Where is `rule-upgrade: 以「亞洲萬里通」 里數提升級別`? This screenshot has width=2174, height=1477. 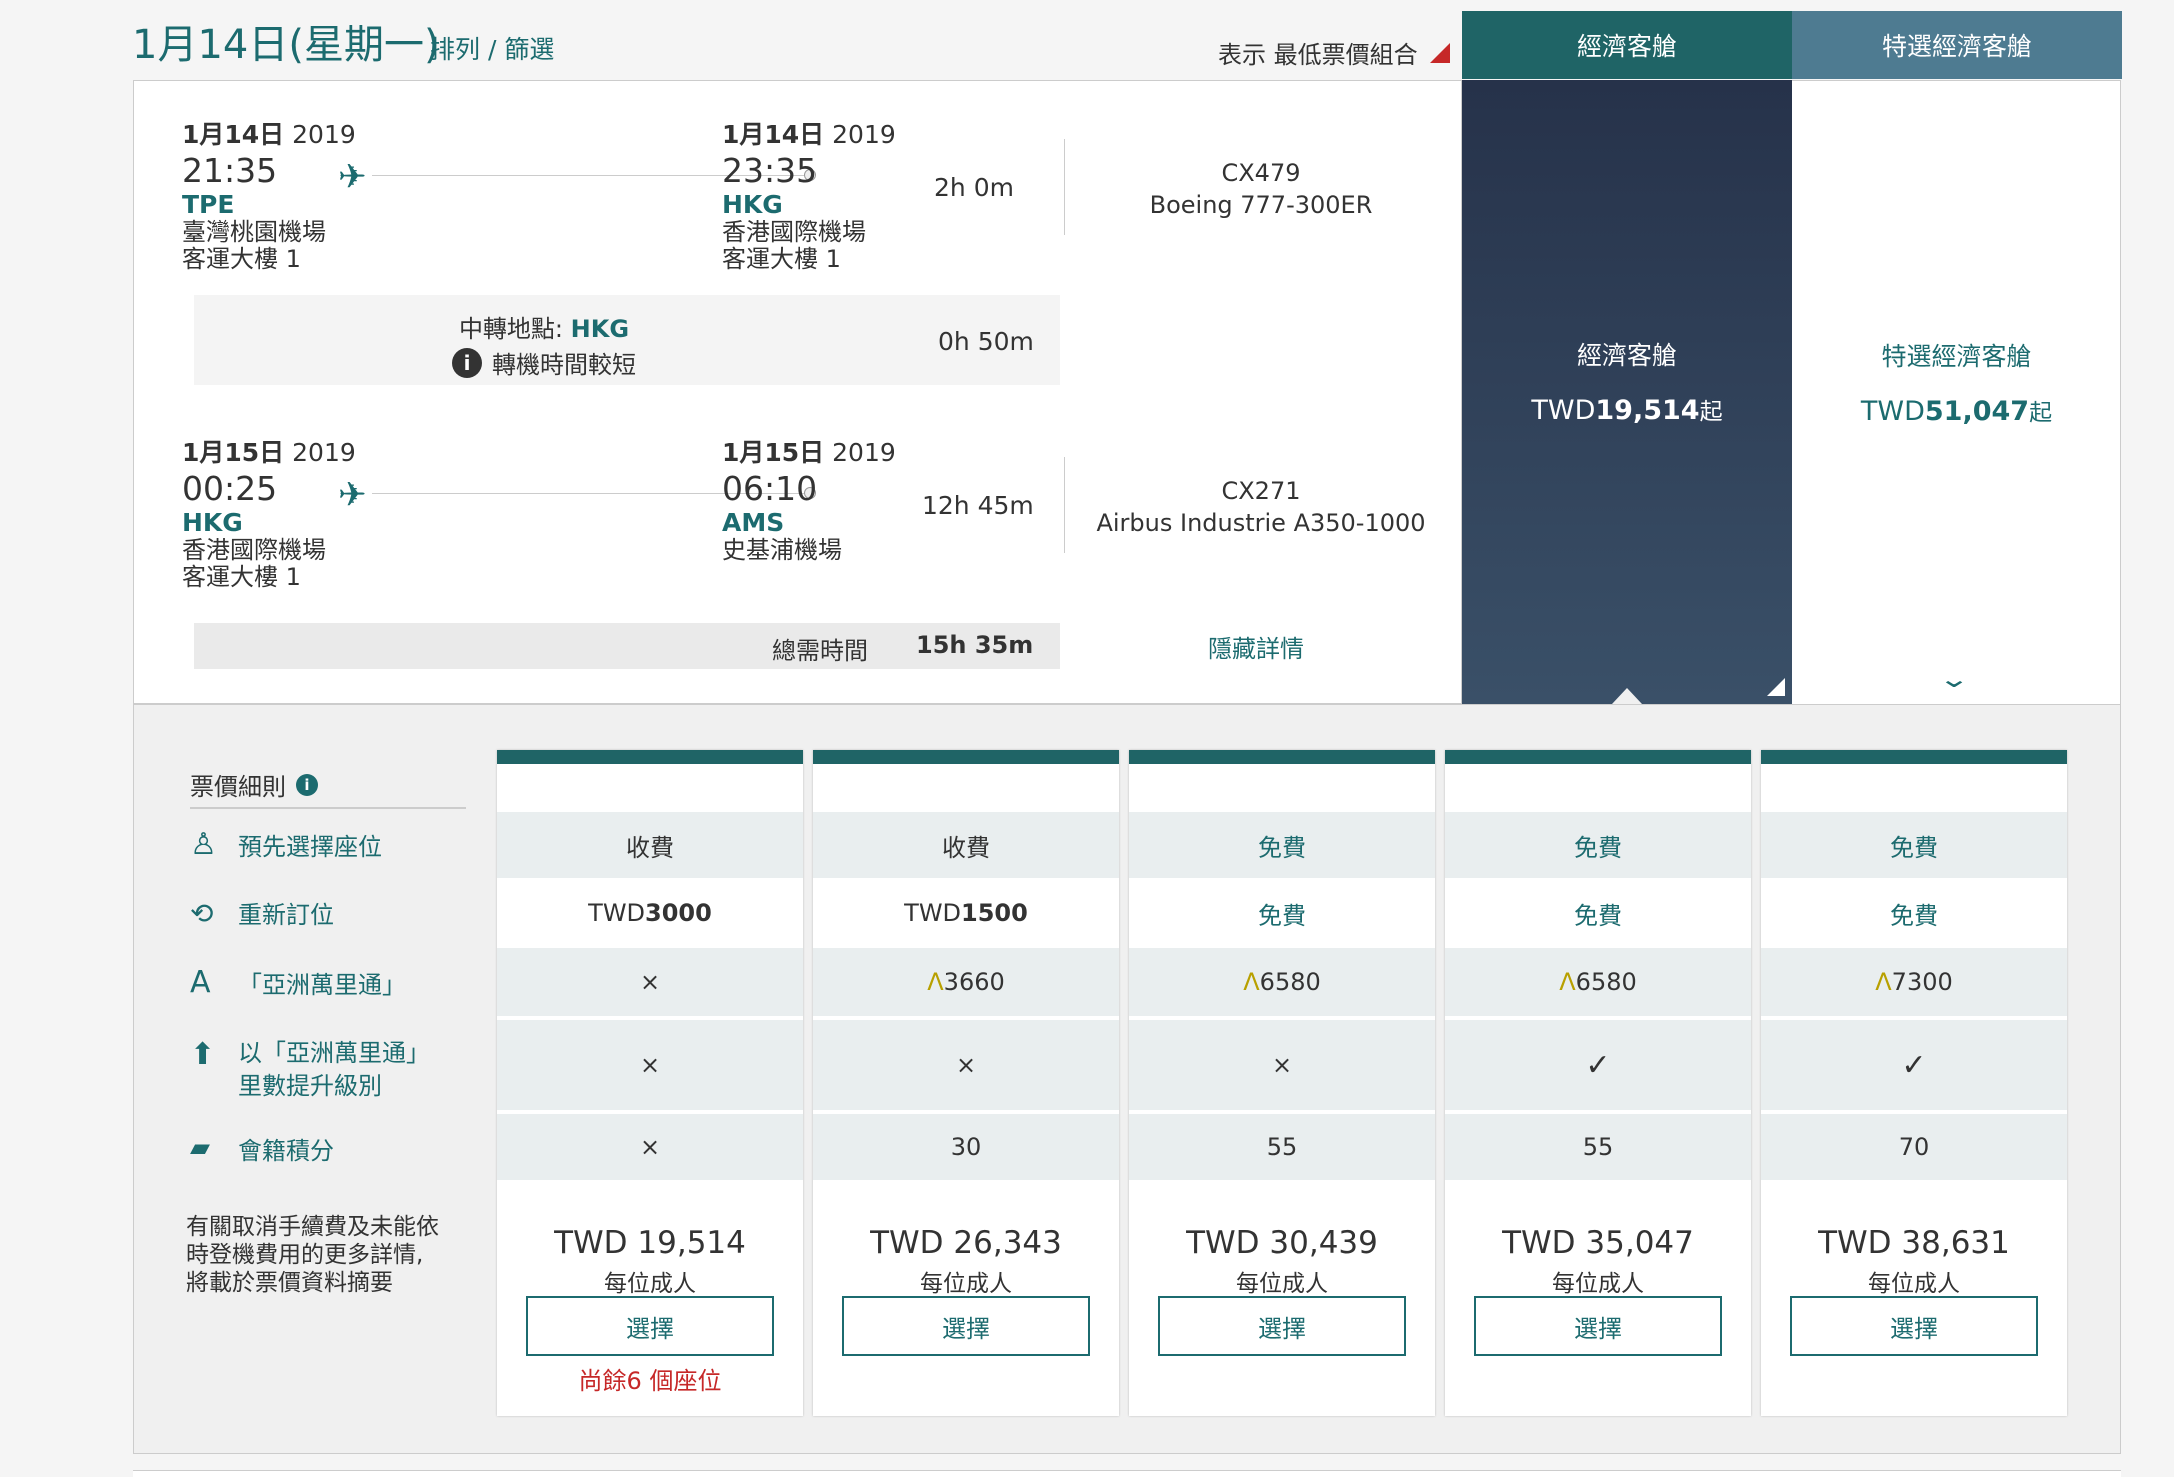 rule-upgrade: 以「亞洲萬里通」 里數提升級別 is located at coordinates (334, 1070).